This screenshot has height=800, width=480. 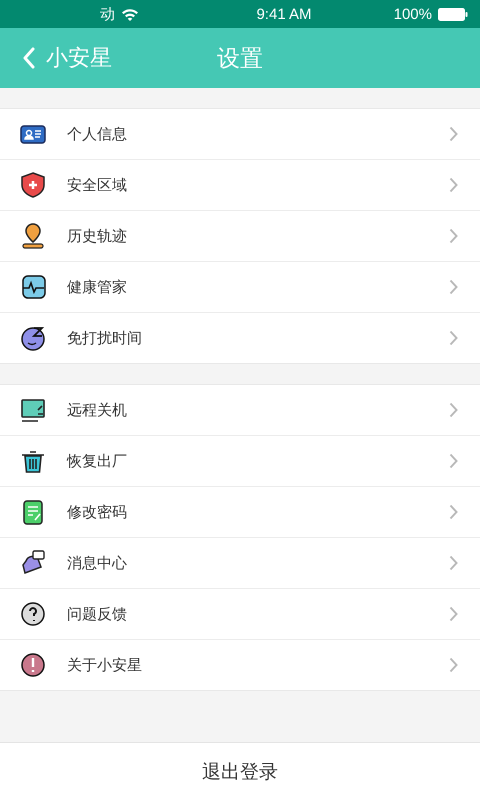 What do you see at coordinates (97, 287) in the screenshot?
I see `item-label: 健康管家` at bounding box center [97, 287].